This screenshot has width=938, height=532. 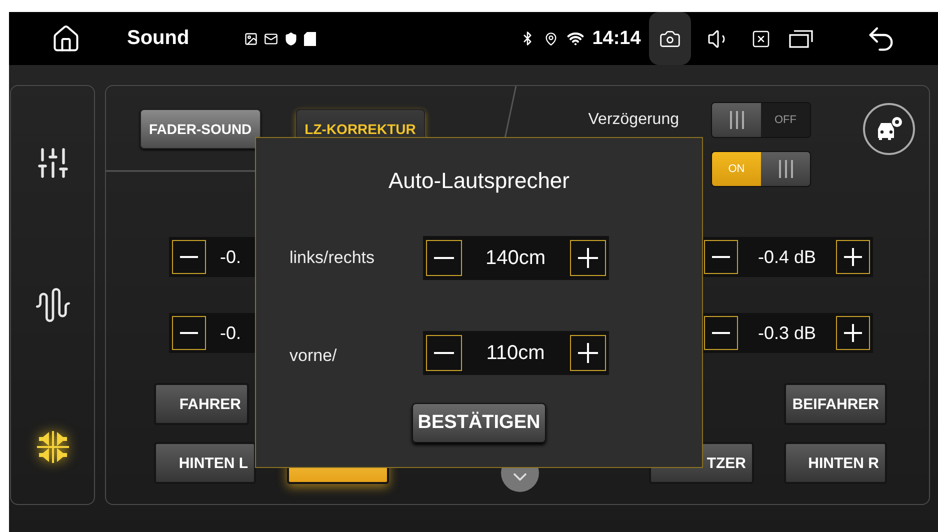 I want to click on speaker-position-button: HINTEN R, so click(x=835, y=463).